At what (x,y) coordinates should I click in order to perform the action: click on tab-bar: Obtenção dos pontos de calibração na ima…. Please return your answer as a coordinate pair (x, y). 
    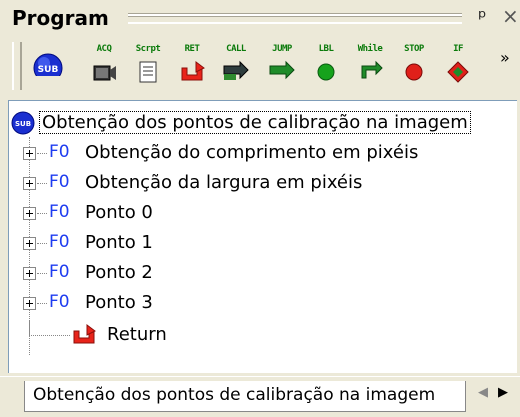
    Looking at the image, I should click on (260, 396).